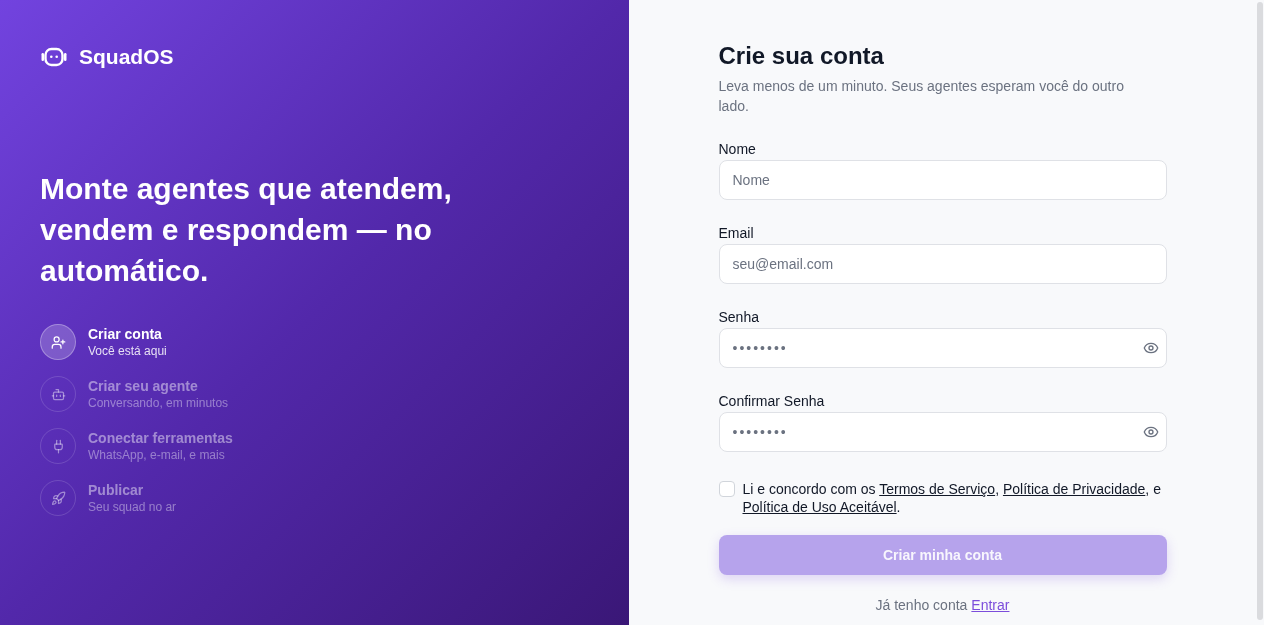 The width and height of the screenshot is (1264, 625). I want to click on policy-link: Política de Privacidade, so click(1074, 489).